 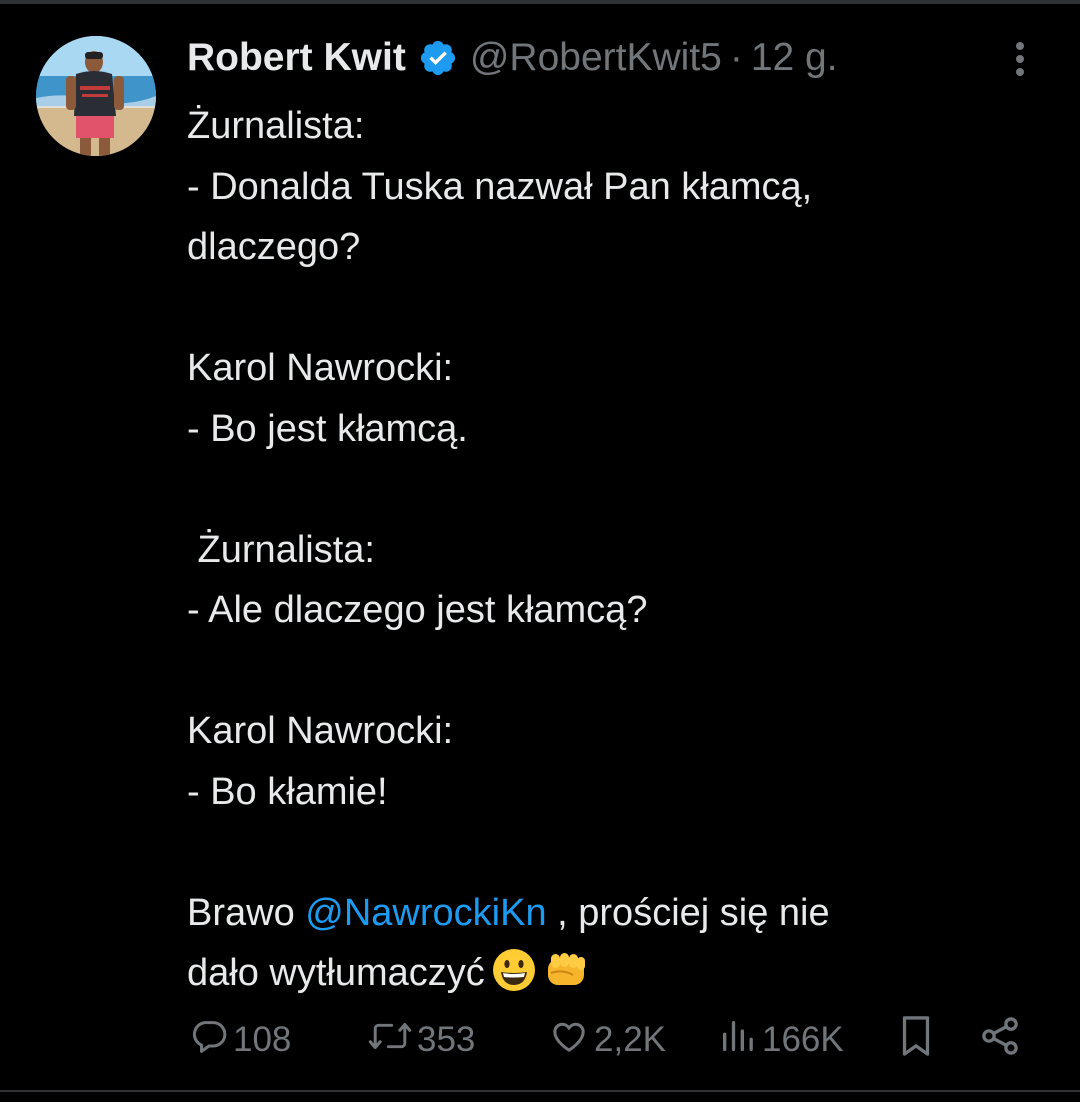 What do you see at coordinates (425, 913) in the screenshot?
I see `mention-link: @NawrockiKn` at bounding box center [425, 913].